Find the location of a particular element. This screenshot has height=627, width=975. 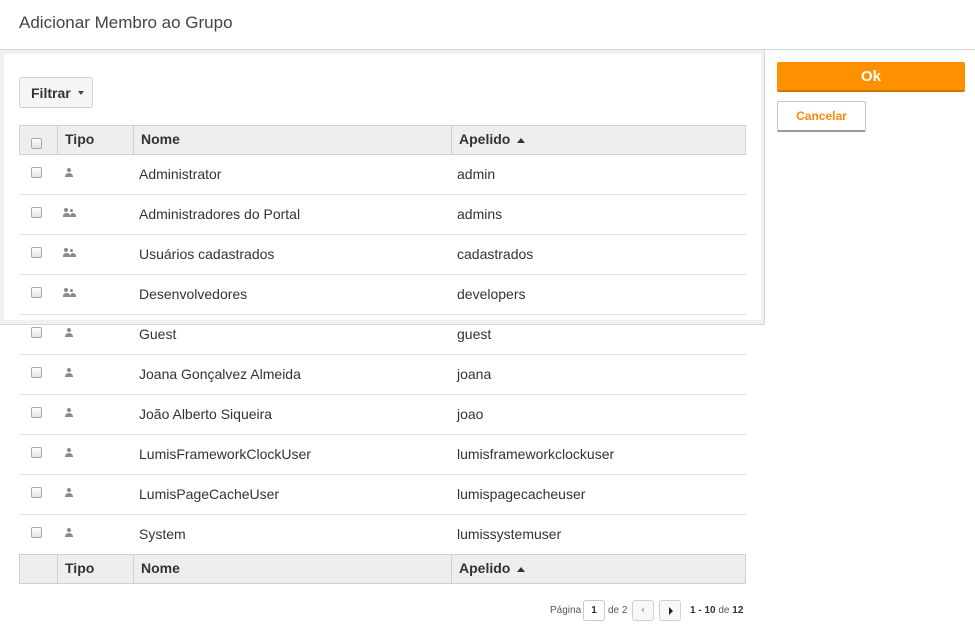

chevron-left-icon is located at coordinates (642, 610).